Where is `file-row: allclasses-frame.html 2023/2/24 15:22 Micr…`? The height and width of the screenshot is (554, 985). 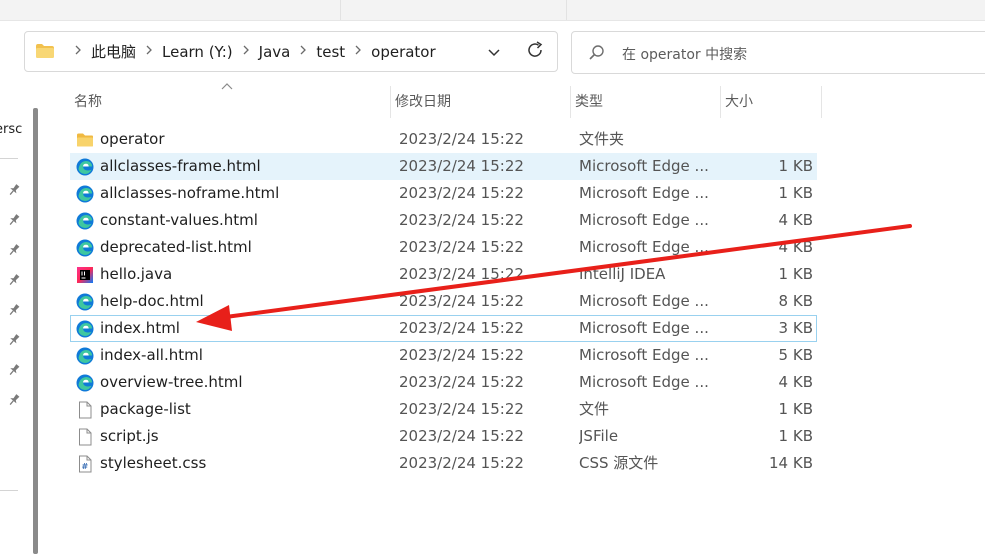
file-row: allclasses-frame.html 2023/2/24 15:22 Micr… is located at coordinates (443, 166).